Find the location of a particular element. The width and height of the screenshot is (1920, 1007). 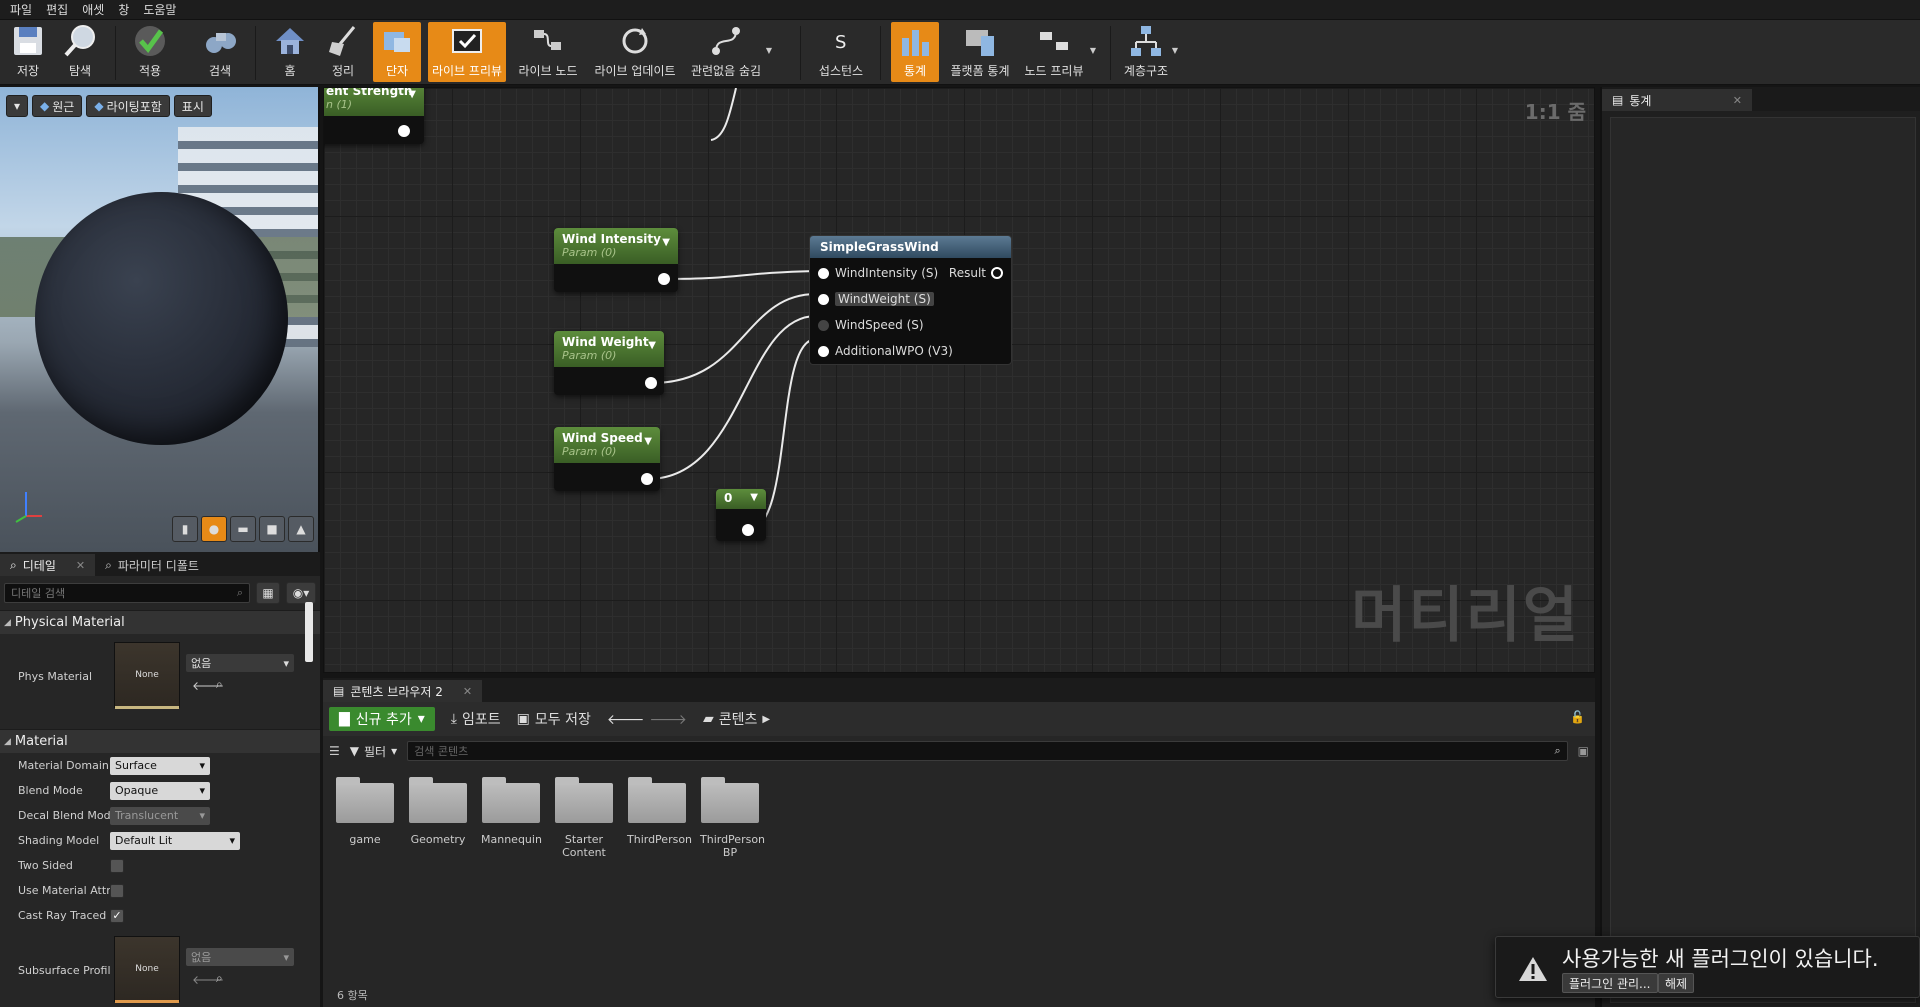

content-search-input: 검색 콘텐츠 ⌕ is located at coordinates (987, 751).